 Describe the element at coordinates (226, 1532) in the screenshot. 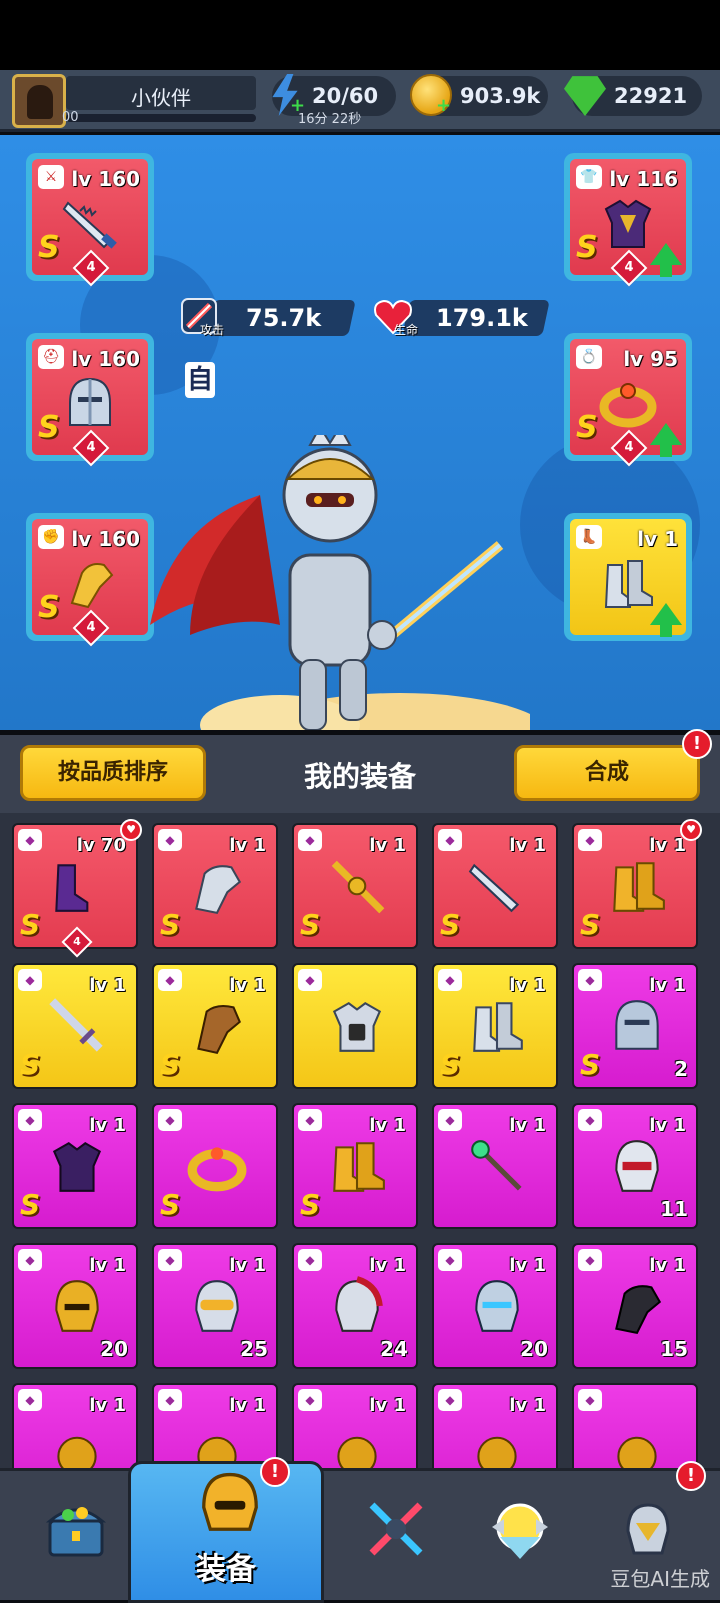

I see `nav-equipment: 装备` at that location.